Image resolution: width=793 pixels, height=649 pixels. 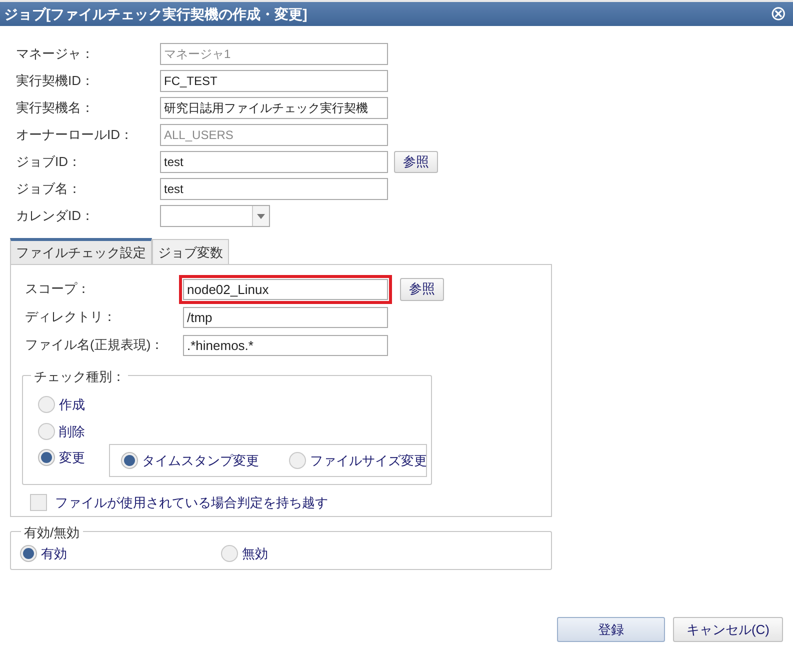 What do you see at coordinates (200, 461) in the screenshot?
I see `radio-label: タイムスタンプ変更` at bounding box center [200, 461].